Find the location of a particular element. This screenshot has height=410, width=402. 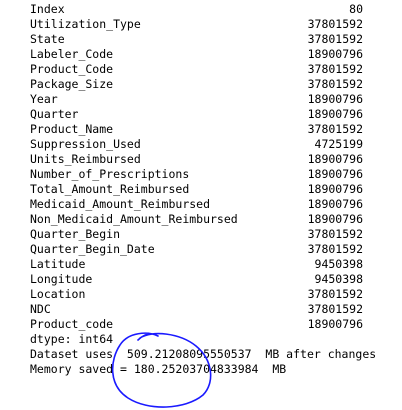

series-row: Number_of_Prescriptions 18900796 is located at coordinates (203, 174).